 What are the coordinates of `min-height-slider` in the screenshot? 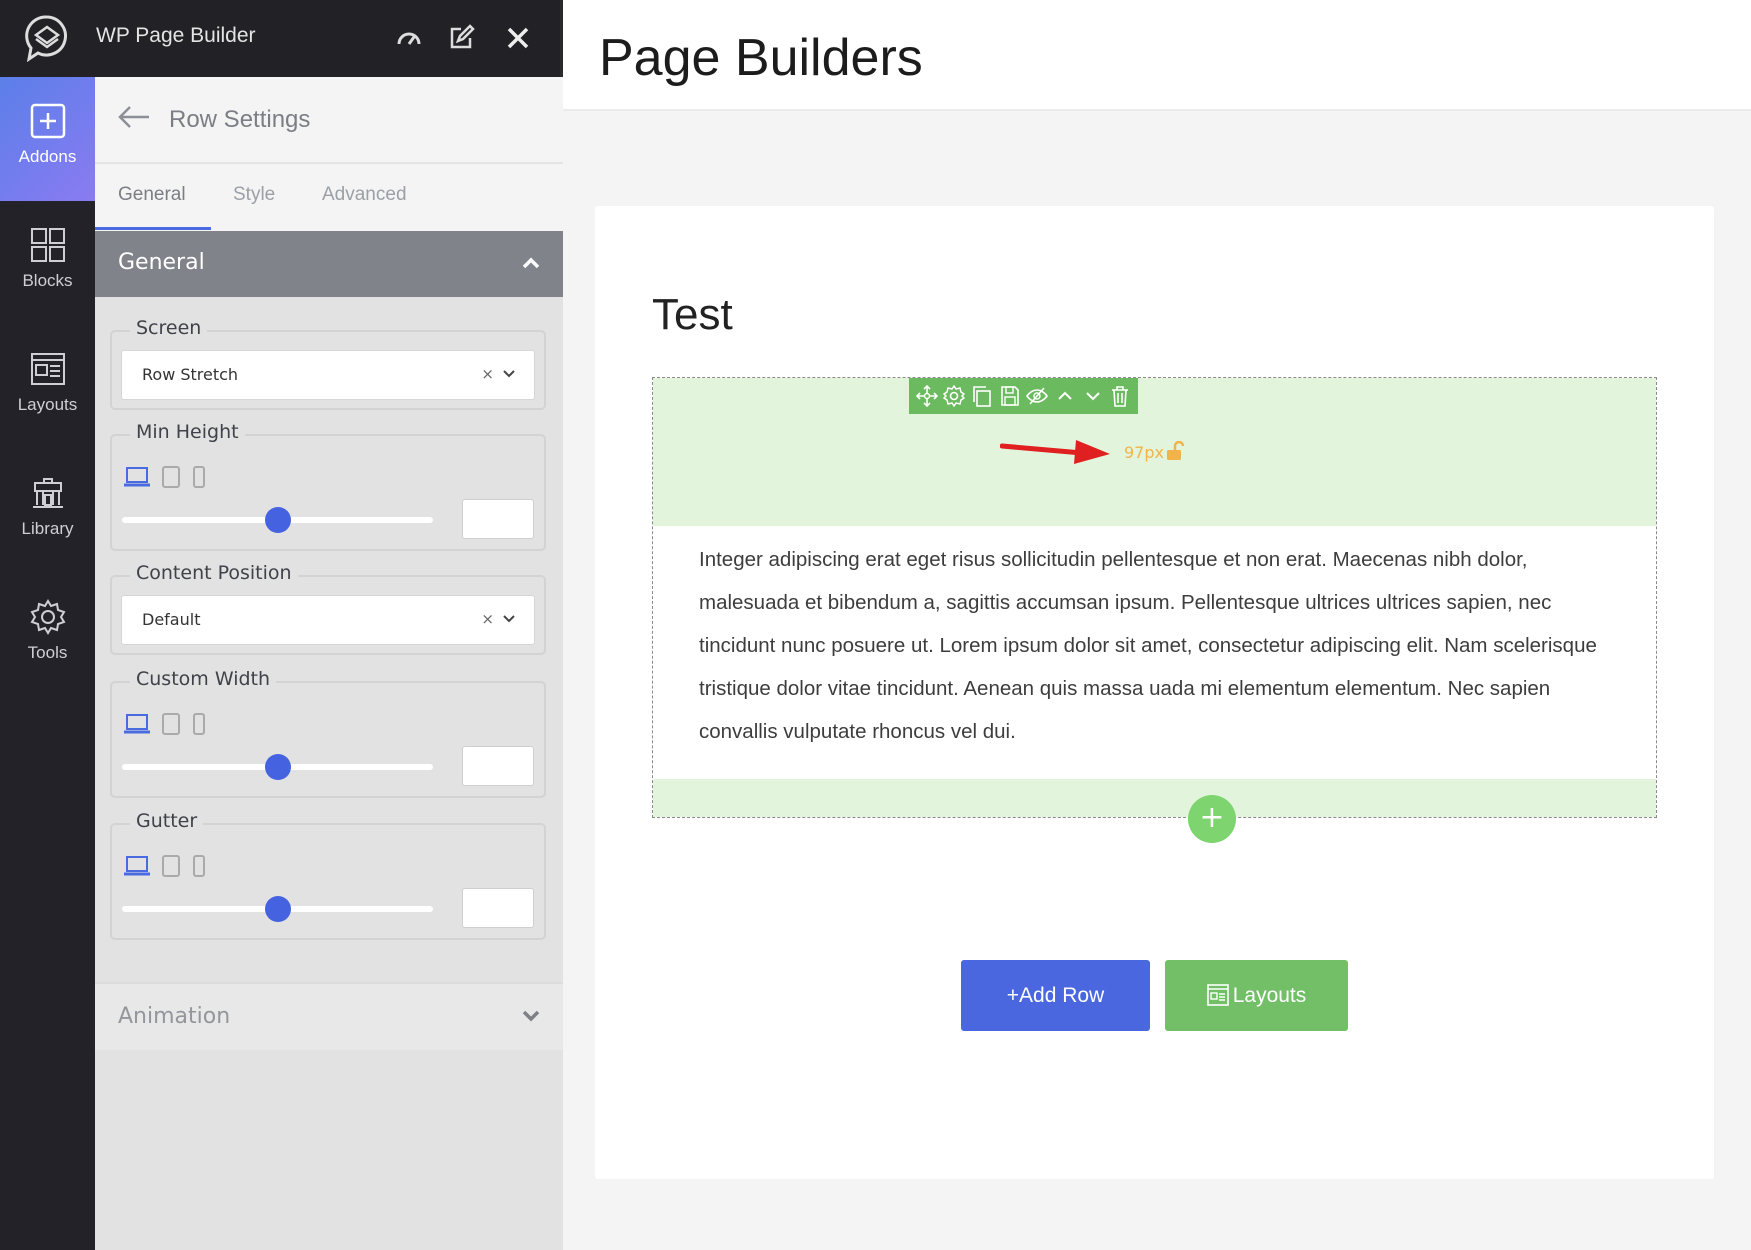 It's located at (277, 520).